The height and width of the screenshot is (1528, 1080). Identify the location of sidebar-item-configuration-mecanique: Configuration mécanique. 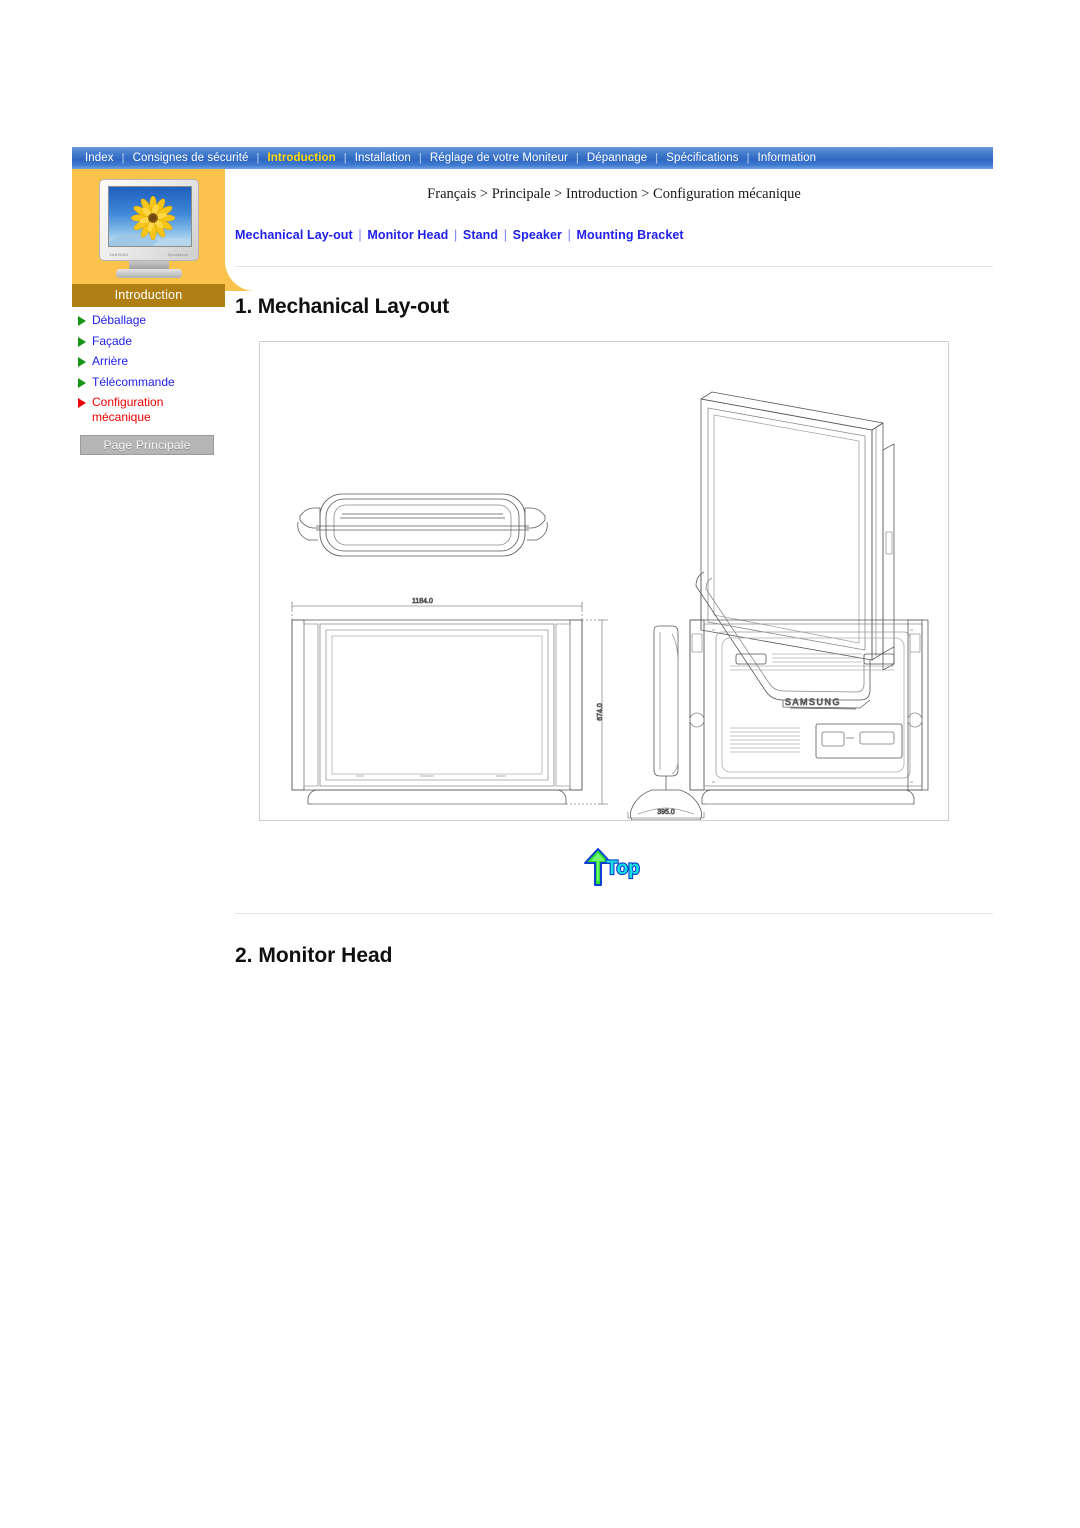
(149, 410).